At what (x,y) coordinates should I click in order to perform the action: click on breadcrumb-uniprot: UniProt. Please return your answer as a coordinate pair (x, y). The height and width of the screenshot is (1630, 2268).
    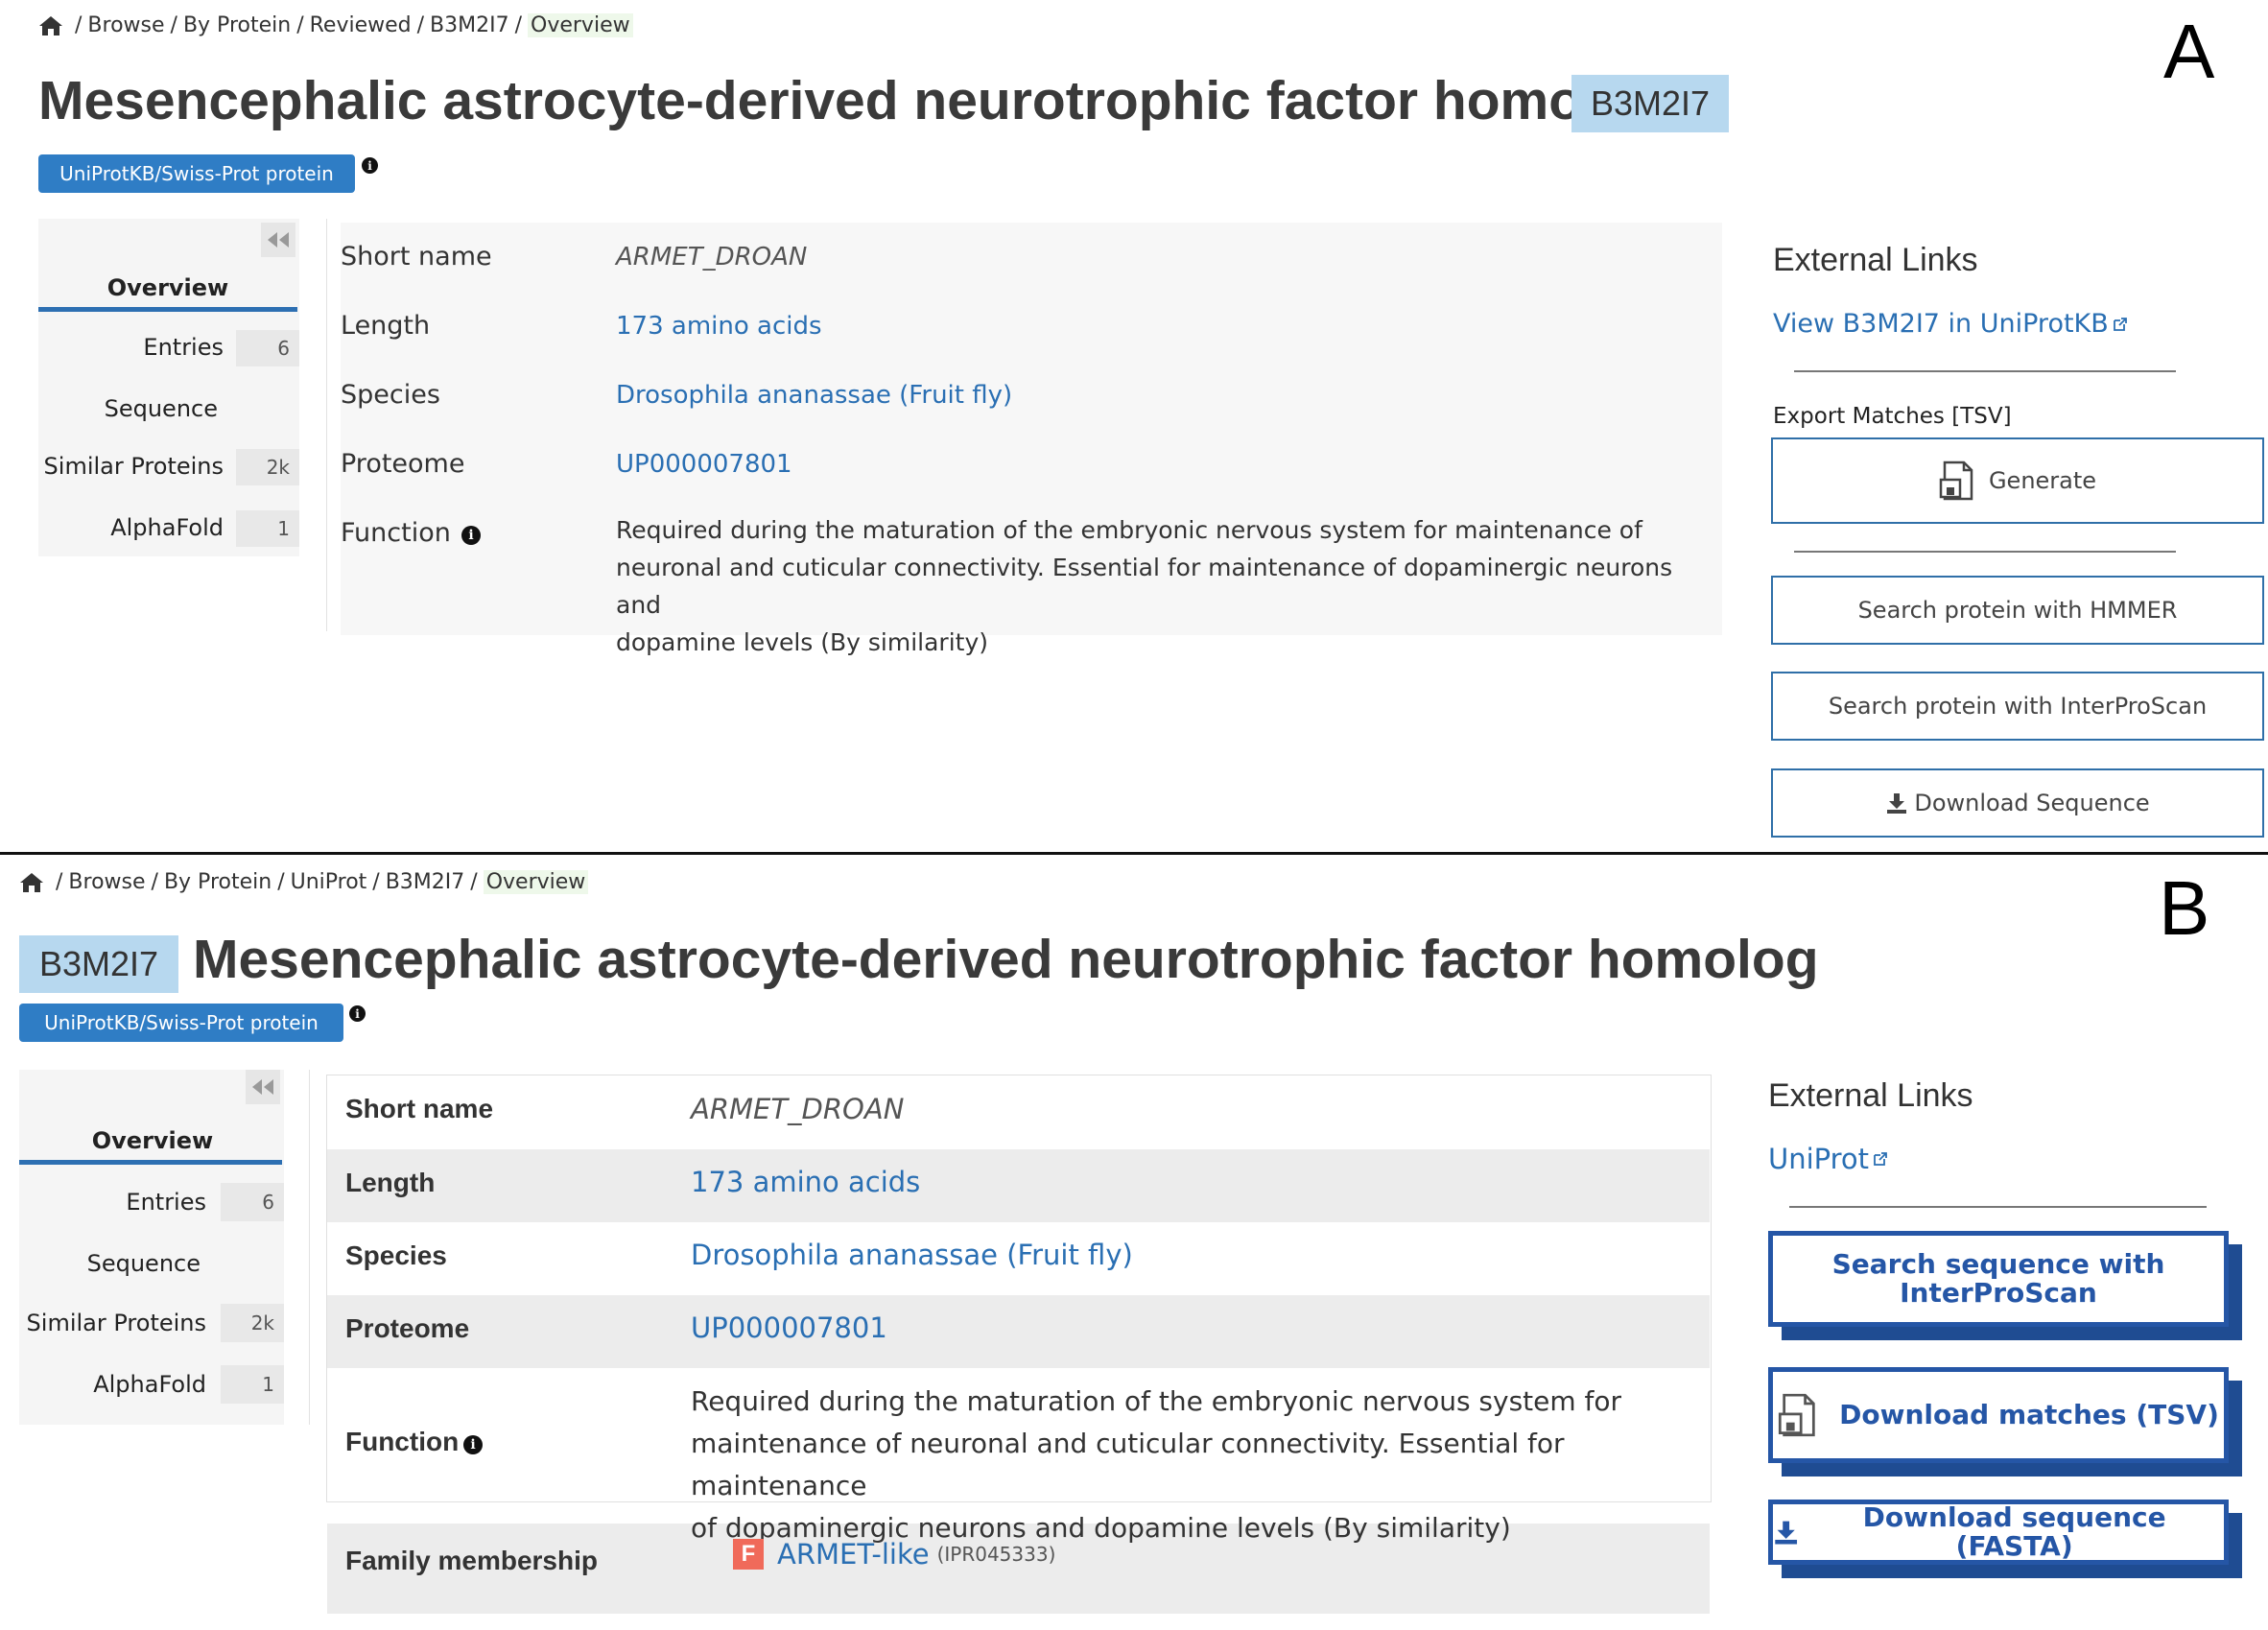
    Looking at the image, I should click on (329, 882).